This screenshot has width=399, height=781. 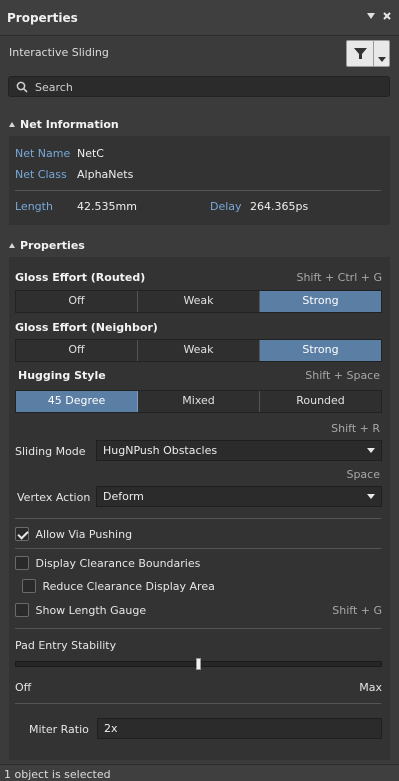 What do you see at coordinates (279, 206) in the screenshot?
I see `delay-value: 264.365ps` at bounding box center [279, 206].